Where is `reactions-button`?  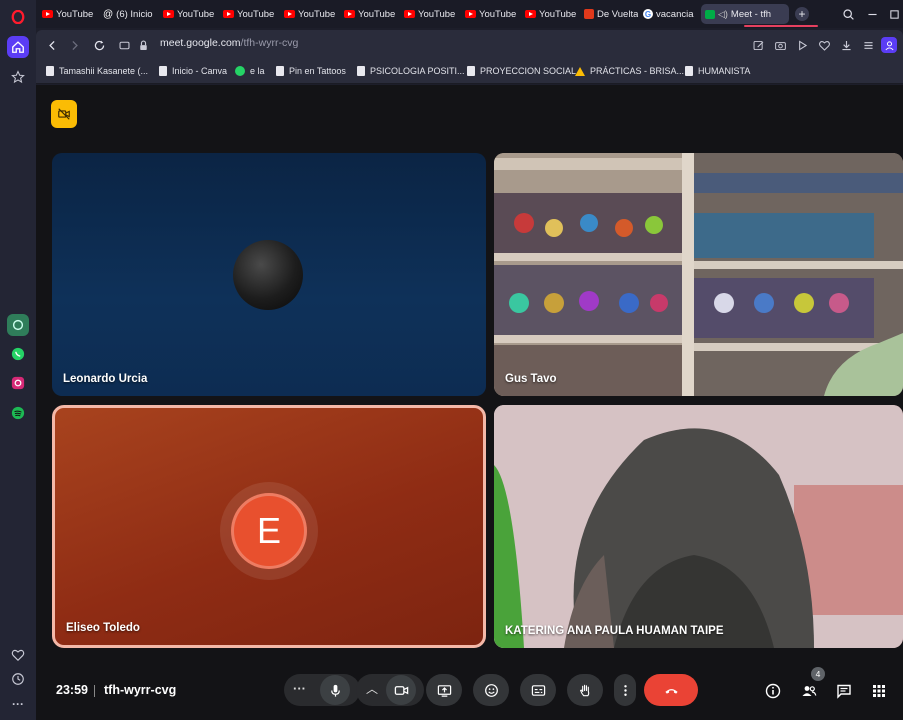 reactions-button is located at coordinates (491, 690).